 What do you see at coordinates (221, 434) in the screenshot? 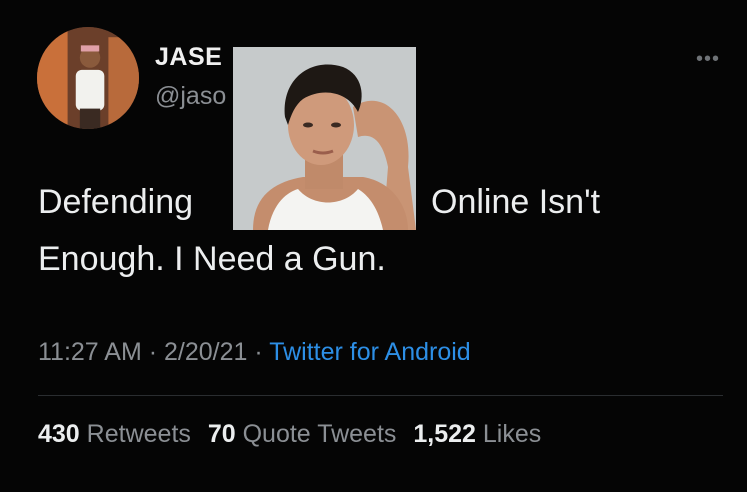
I see `quote-tweets-count: 70` at bounding box center [221, 434].